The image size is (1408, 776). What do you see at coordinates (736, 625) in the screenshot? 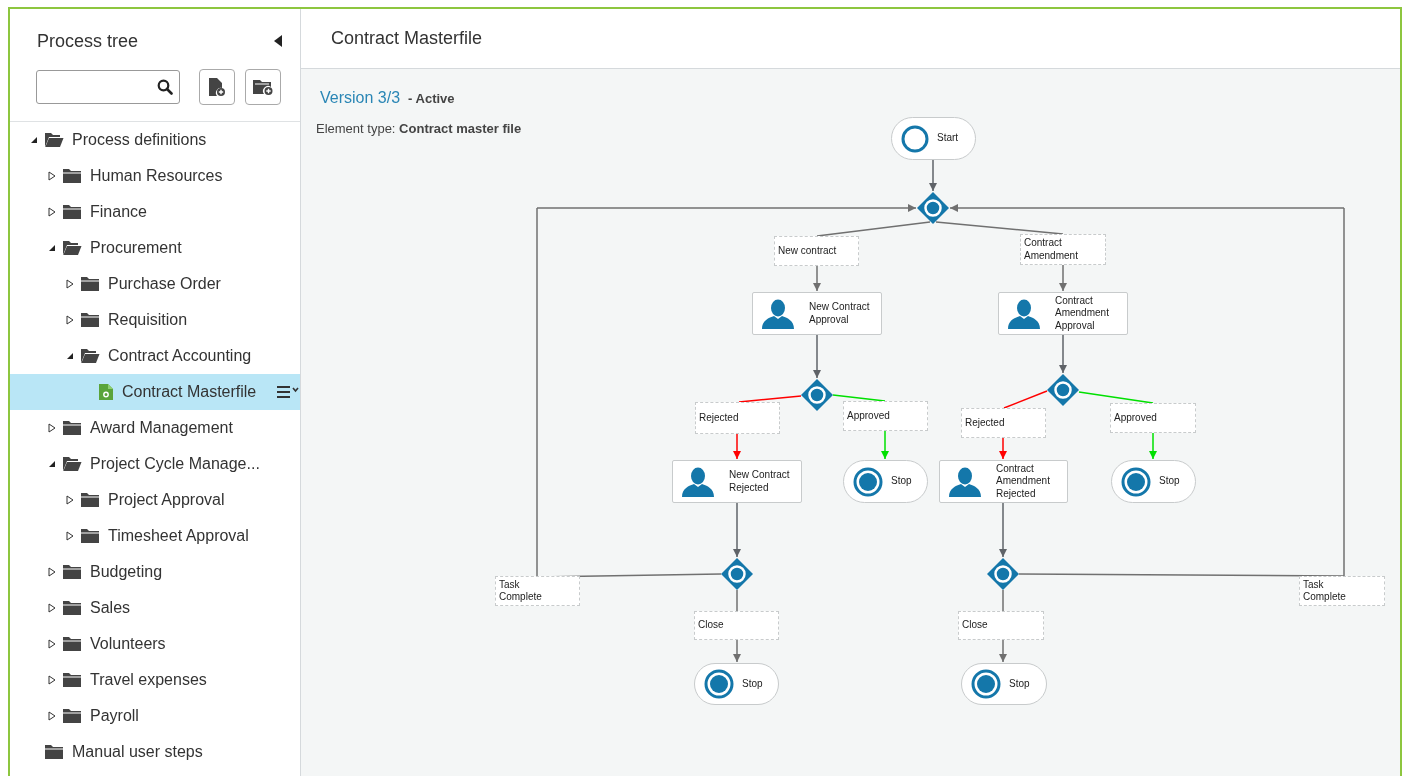
I see `condition-label: Close` at bounding box center [736, 625].